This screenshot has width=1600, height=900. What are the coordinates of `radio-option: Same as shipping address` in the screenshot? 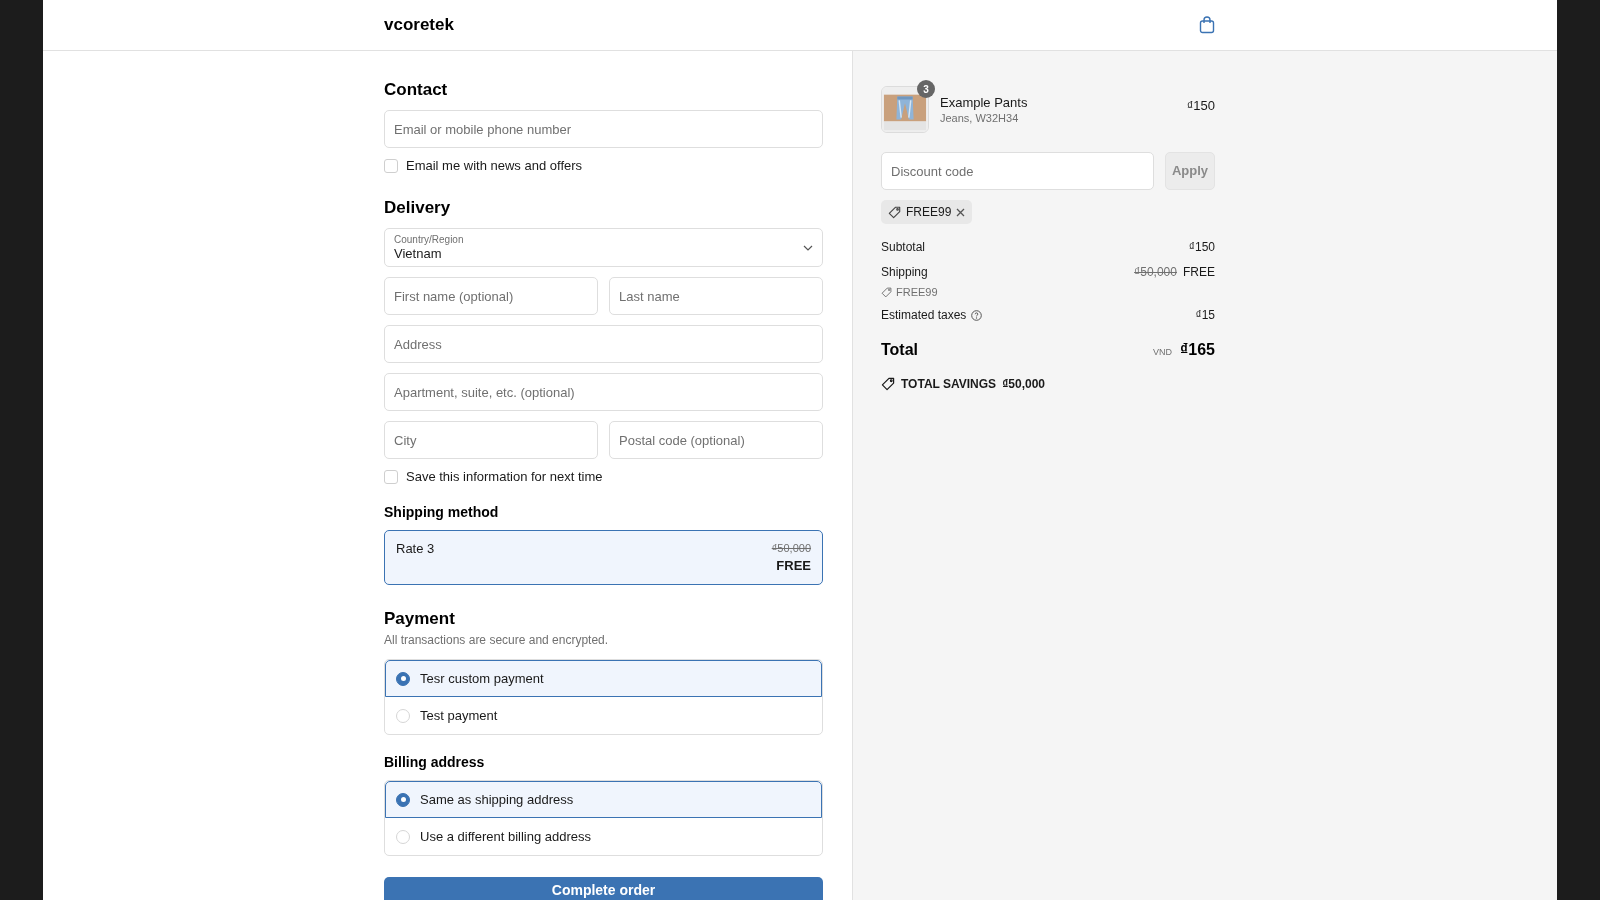 It's located at (603, 799).